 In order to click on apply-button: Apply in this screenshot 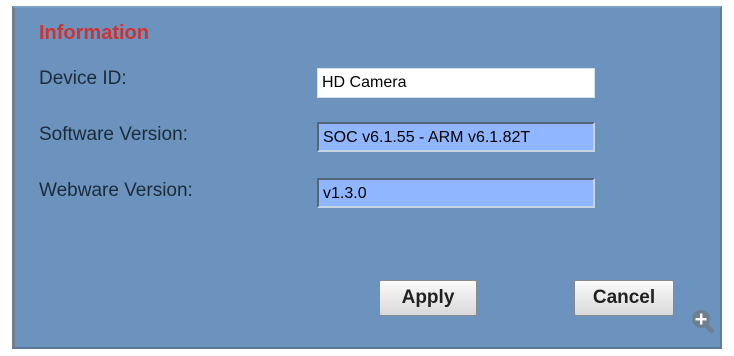, I will do `click(428, 298)`.